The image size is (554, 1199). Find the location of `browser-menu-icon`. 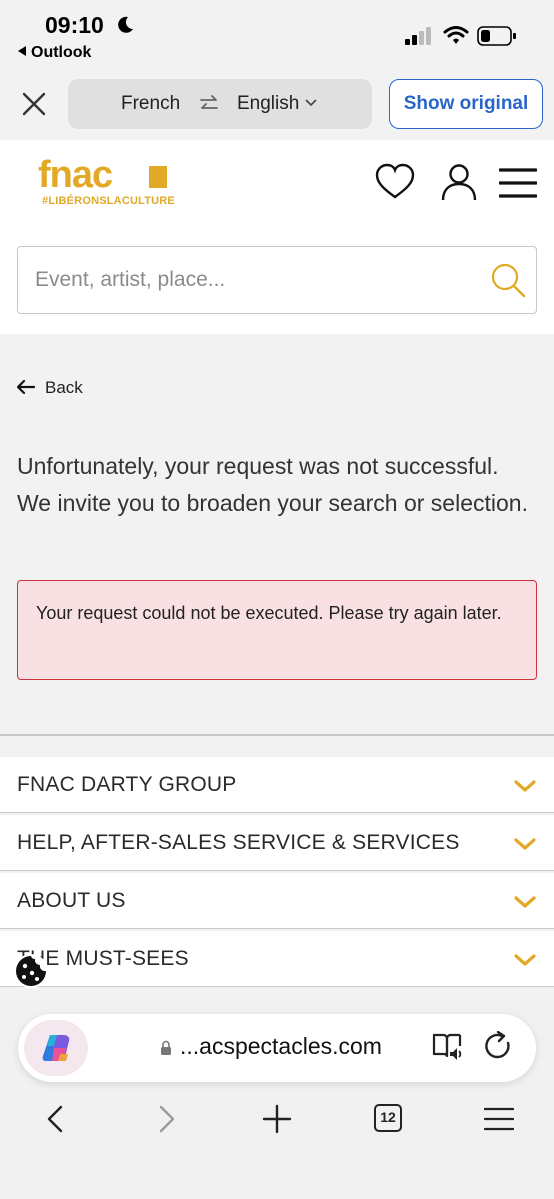

browser-menu-icon is located at coordinates (499, 1119).